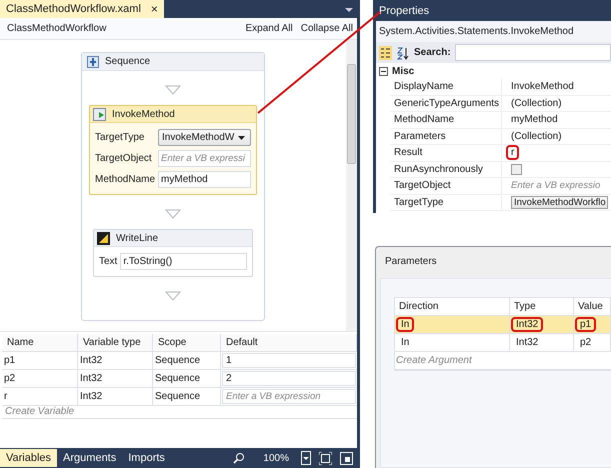 The height and width of the screenshot is (468, 611). What do you see at coordinates (276, 458) in the screenshot?
I see `zoom-level: 100%` at bounding box center [276, 458].